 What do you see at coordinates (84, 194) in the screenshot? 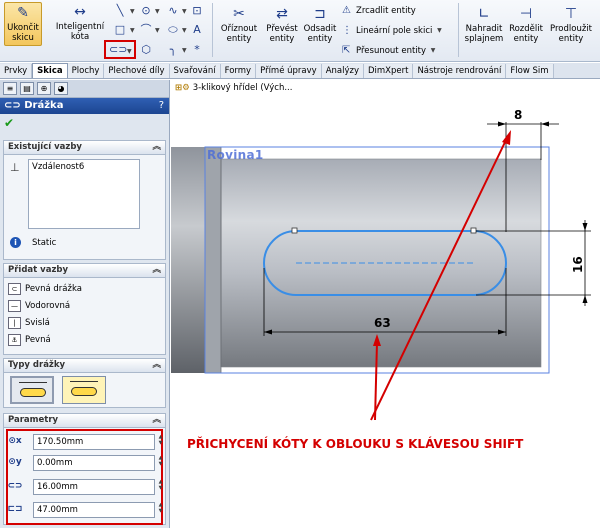
I see `existing-relations-list: Vzdálenost6` at bounding box center [84, 194].